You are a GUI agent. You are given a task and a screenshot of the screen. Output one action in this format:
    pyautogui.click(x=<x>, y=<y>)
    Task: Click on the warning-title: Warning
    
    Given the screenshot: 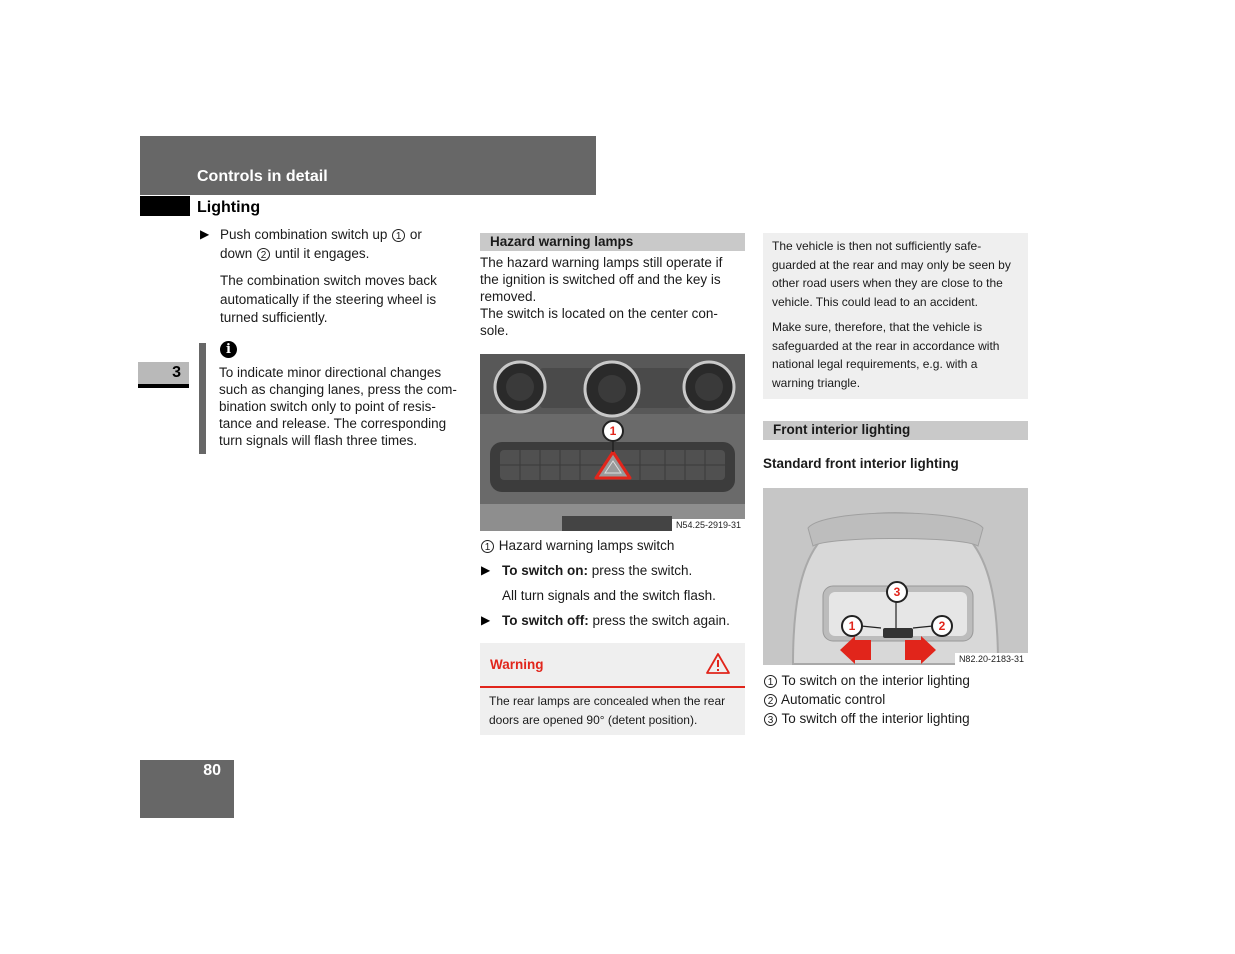 What is the action you would take?
    pyautogui.click(x=517, y=664)
    